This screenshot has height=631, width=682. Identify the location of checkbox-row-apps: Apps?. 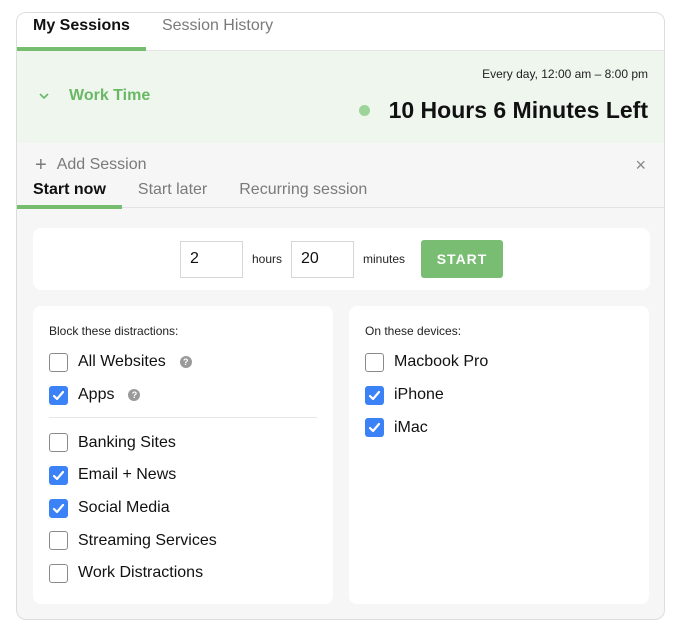
(183, 395).